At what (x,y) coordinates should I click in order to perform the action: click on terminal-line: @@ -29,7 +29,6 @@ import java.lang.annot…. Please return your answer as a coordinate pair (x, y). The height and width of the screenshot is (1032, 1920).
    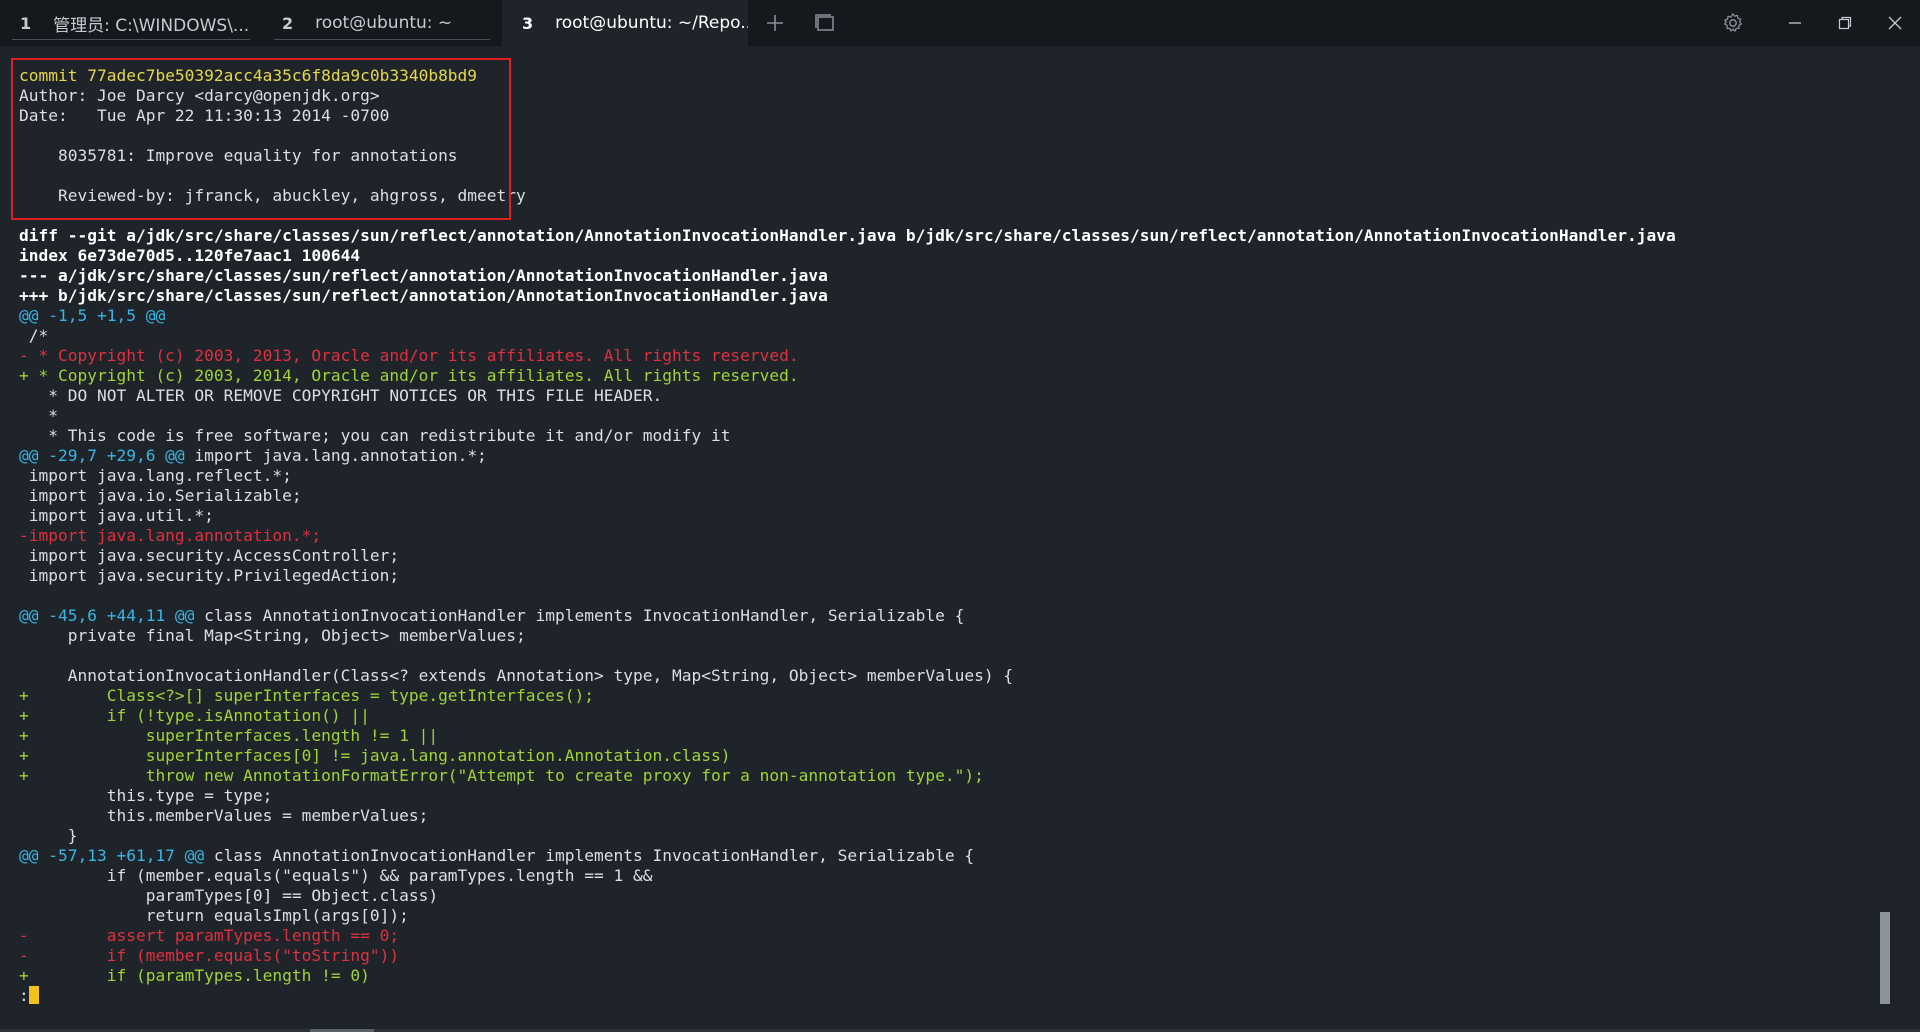
    Looking at the image, I should click on (847, 456).